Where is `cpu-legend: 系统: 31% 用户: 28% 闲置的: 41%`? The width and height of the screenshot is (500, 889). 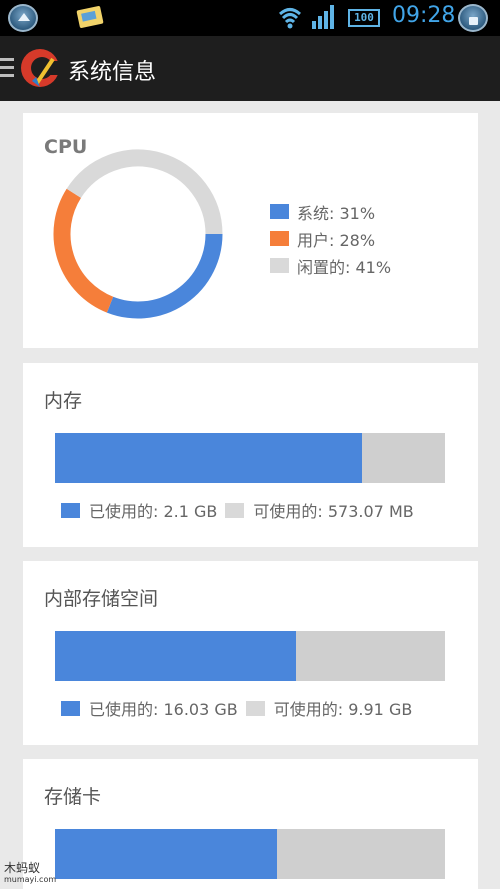
cpu-legend: 系统: 31% 用户: 28% 闲置的: 41% is located at coordinates (330, 238).